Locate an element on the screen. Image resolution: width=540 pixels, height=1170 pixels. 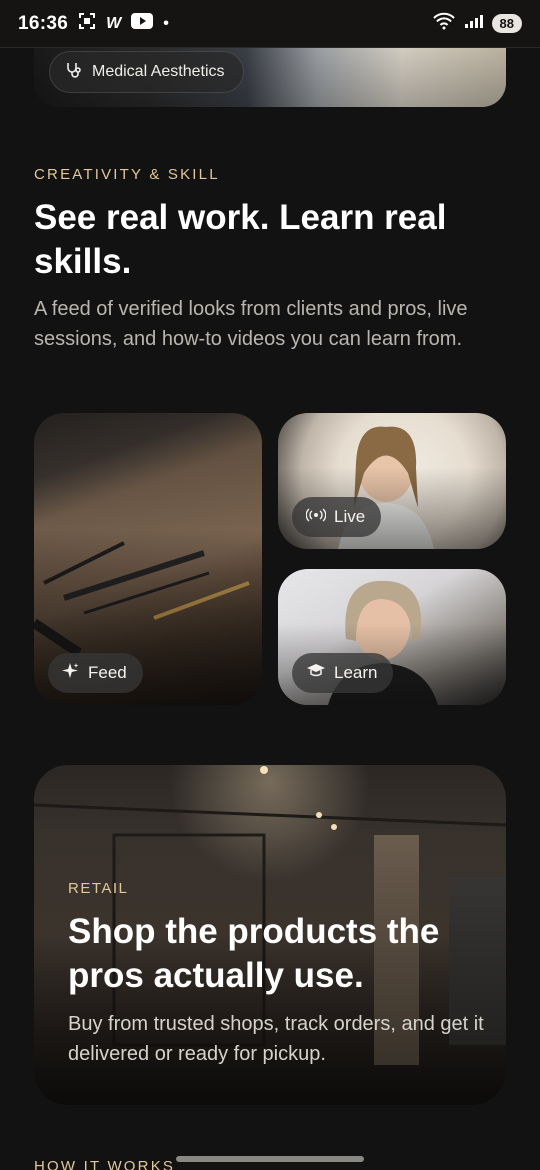
feed-chip: Feed is located at coordinates (95, 673).